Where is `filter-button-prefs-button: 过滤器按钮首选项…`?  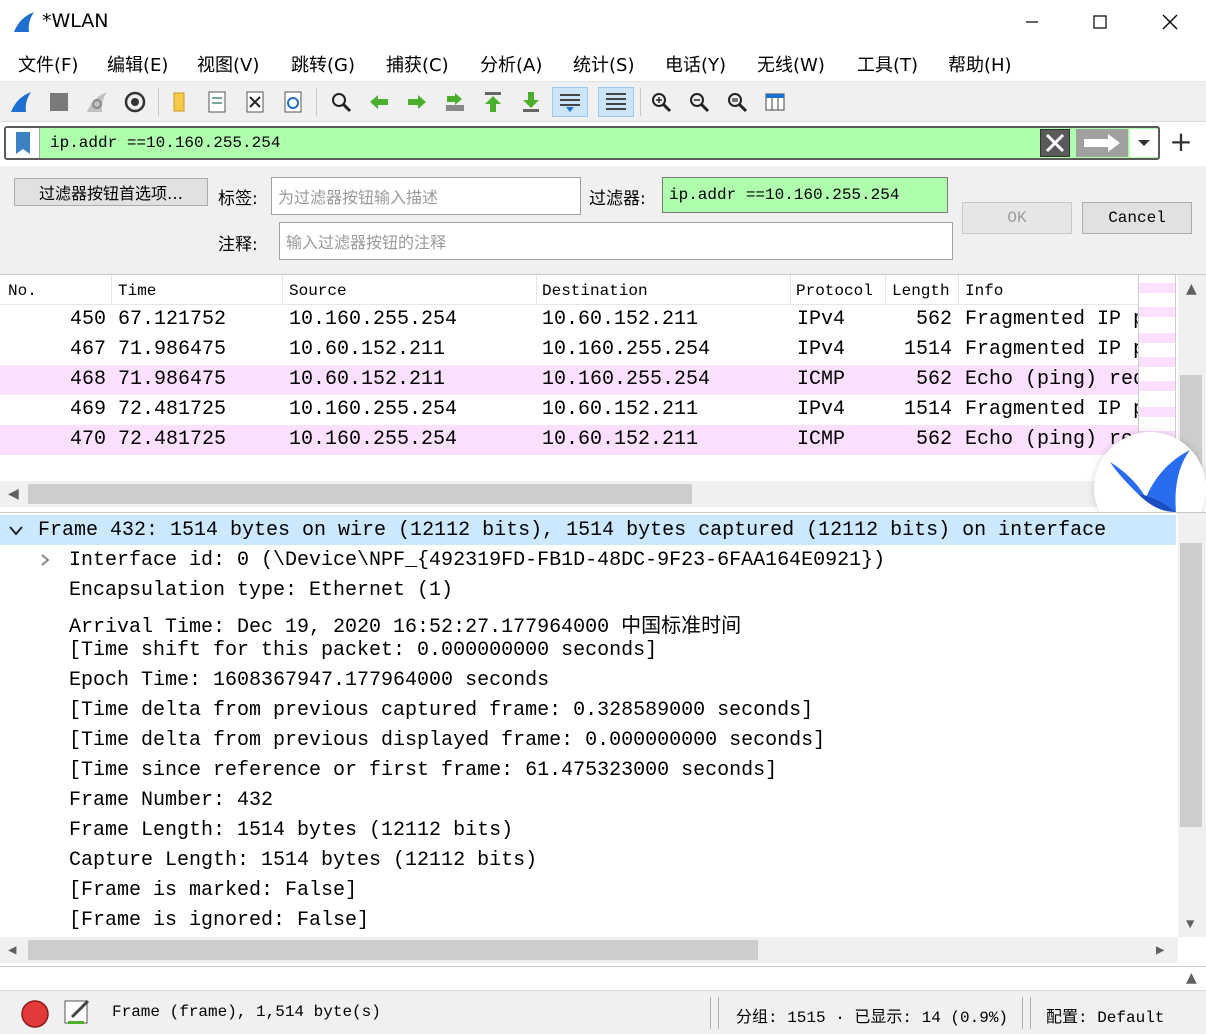 filter-button-prefs-button: 过滤器按钮首选项… is located at coordinates (111, 192).